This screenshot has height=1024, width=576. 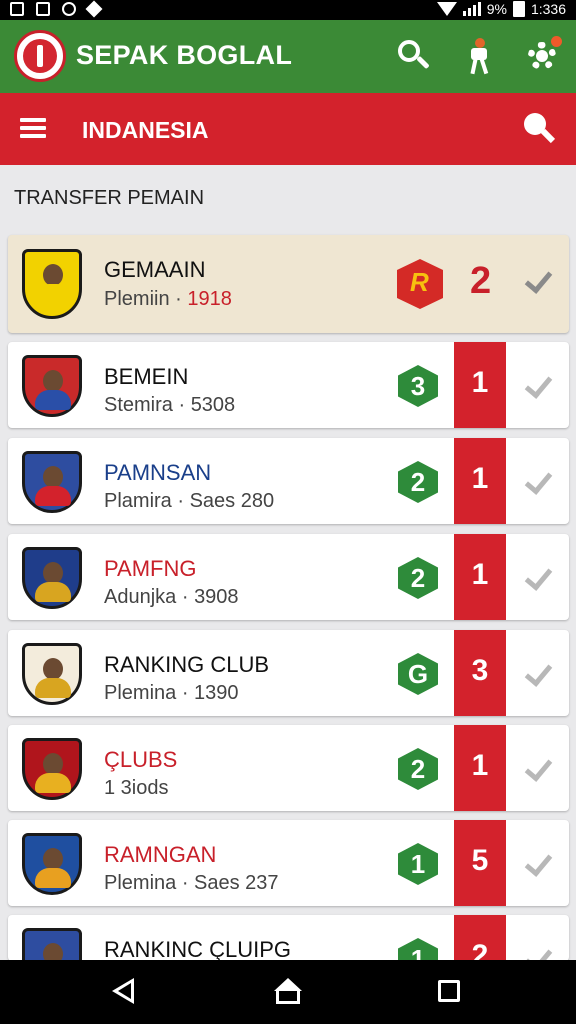 I want to click on level-badge: 3, so click(x=418, y=386).